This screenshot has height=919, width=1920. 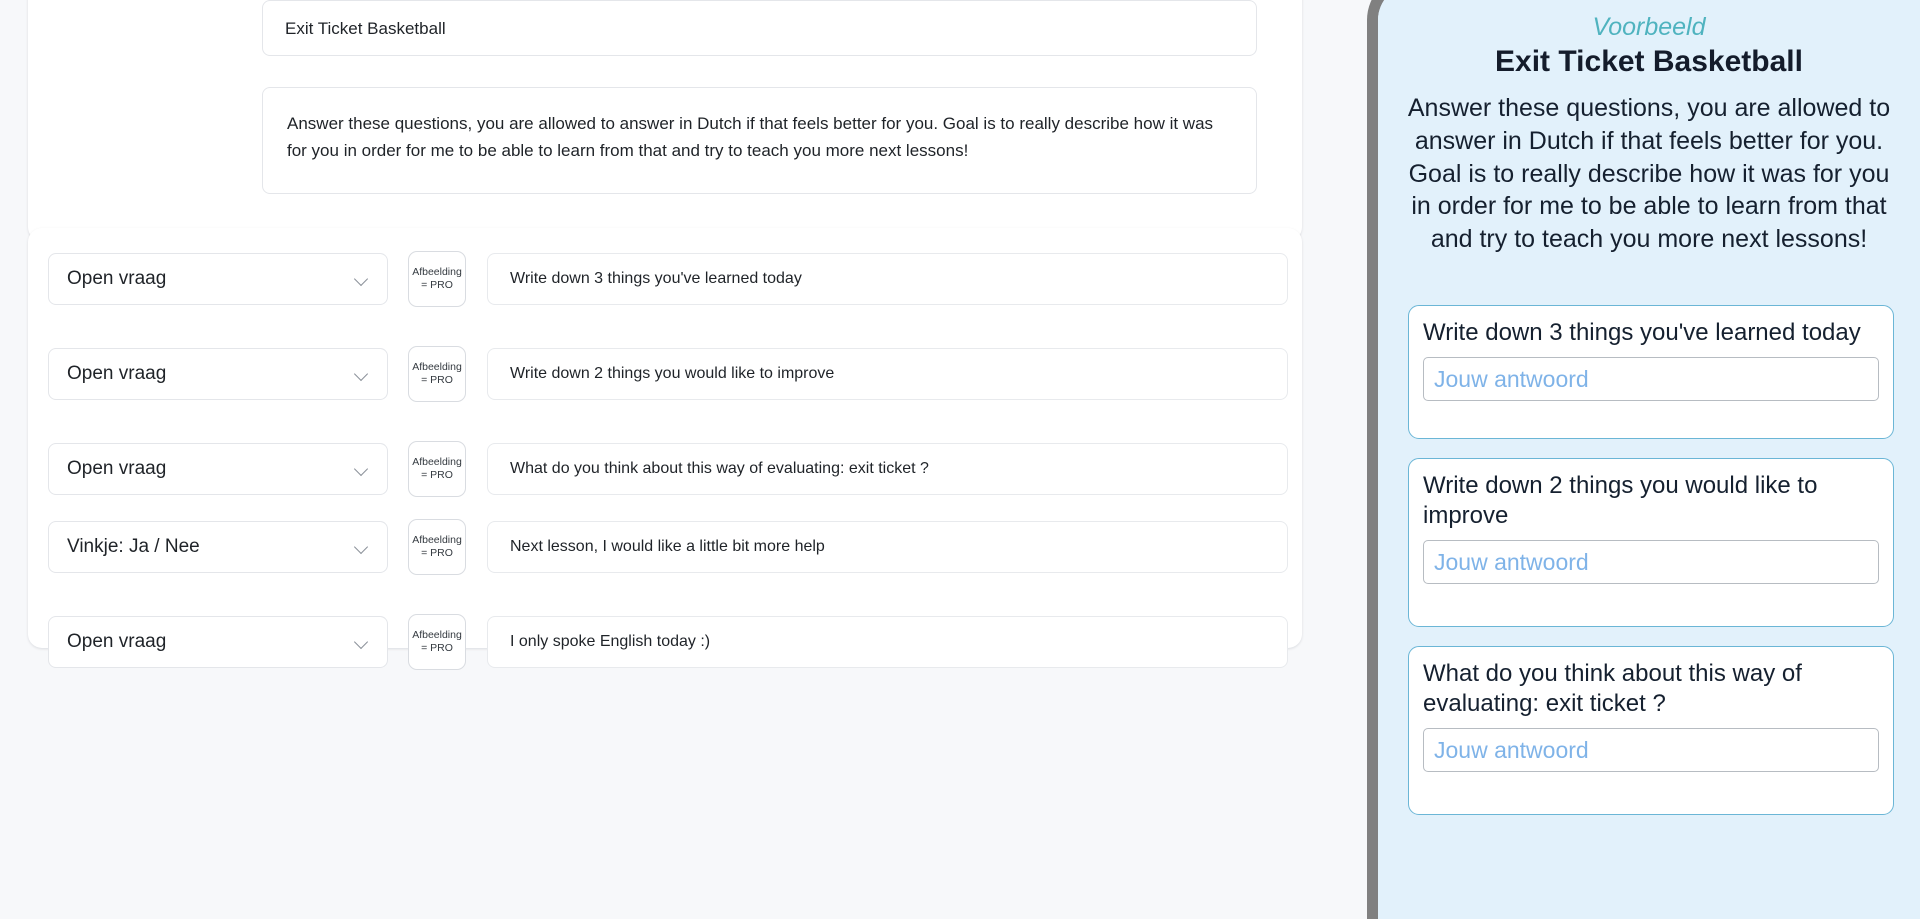 What do you see at coordinates (1649, 27) in the screenshot?
I see `preview-label: Voorbeeld` at bounding box center [1649, 27].